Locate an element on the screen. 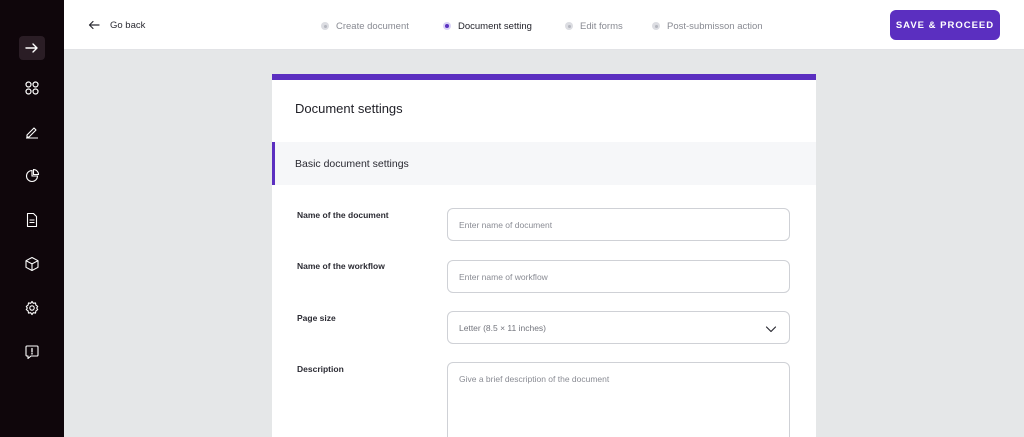 The image size is (1024, 437). save-and-proceed-button: SAVE & PROCEED is located at coordinates (945, 25).